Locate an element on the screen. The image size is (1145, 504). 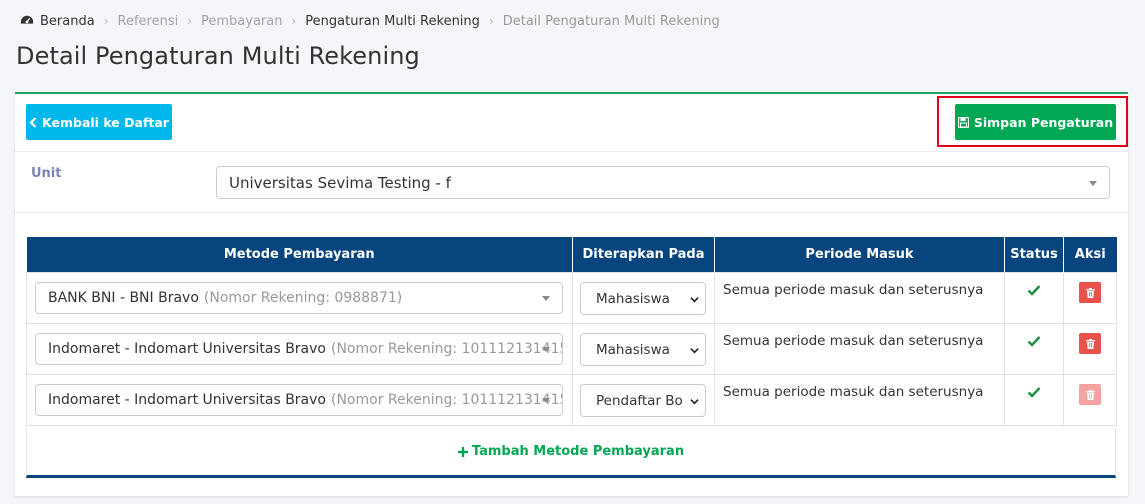
unit-row: Unit Universitas Sevima Testing - f is located at coordinates (571, 182).